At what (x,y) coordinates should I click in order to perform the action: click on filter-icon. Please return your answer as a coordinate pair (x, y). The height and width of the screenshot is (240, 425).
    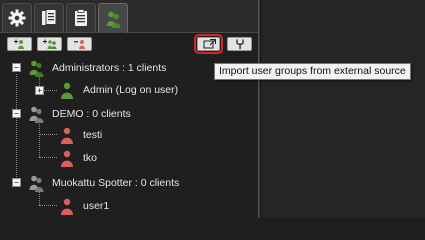
    Looking at the image, I should click on (239, 44).